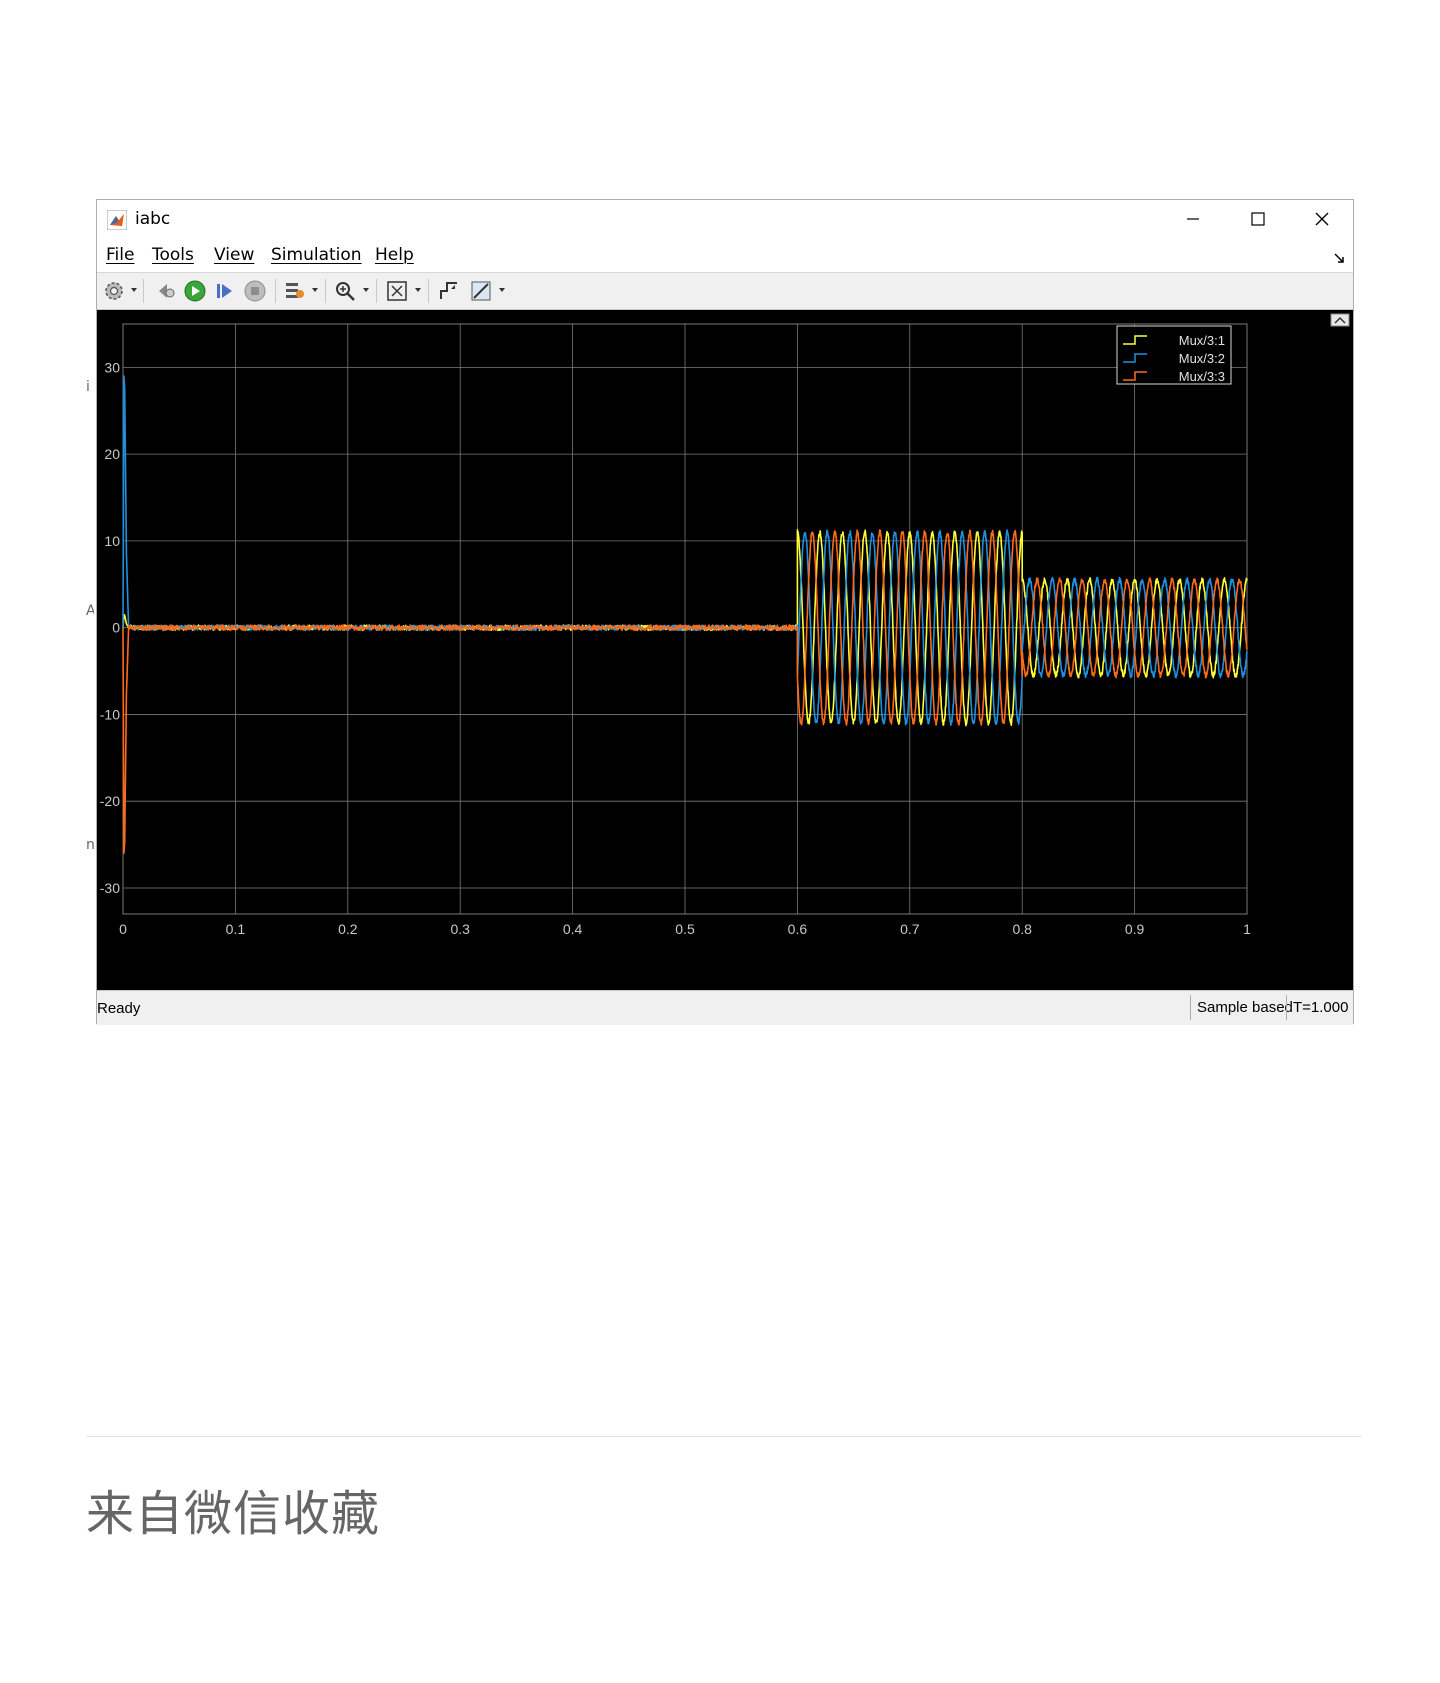 The image size is (1440, 1683). What do you see at coordinates (1247, 929) in the screenshot?
I see `x-tick-label: 1` at bounding box center [1247, 929].